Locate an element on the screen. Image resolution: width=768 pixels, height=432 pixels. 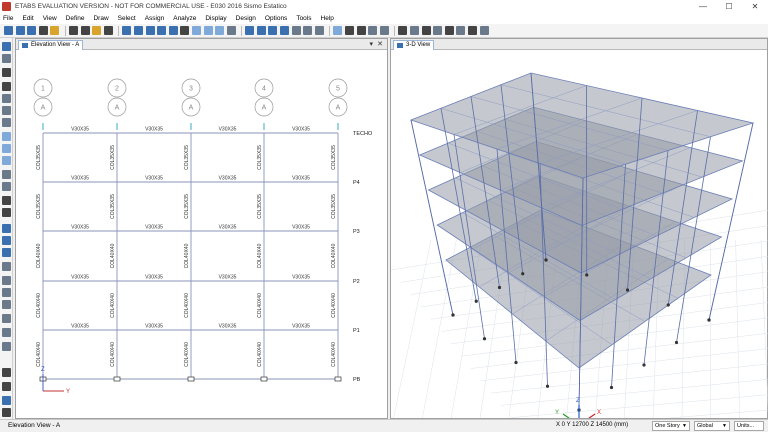
move-left-icon is located at coordinates (273, 30).